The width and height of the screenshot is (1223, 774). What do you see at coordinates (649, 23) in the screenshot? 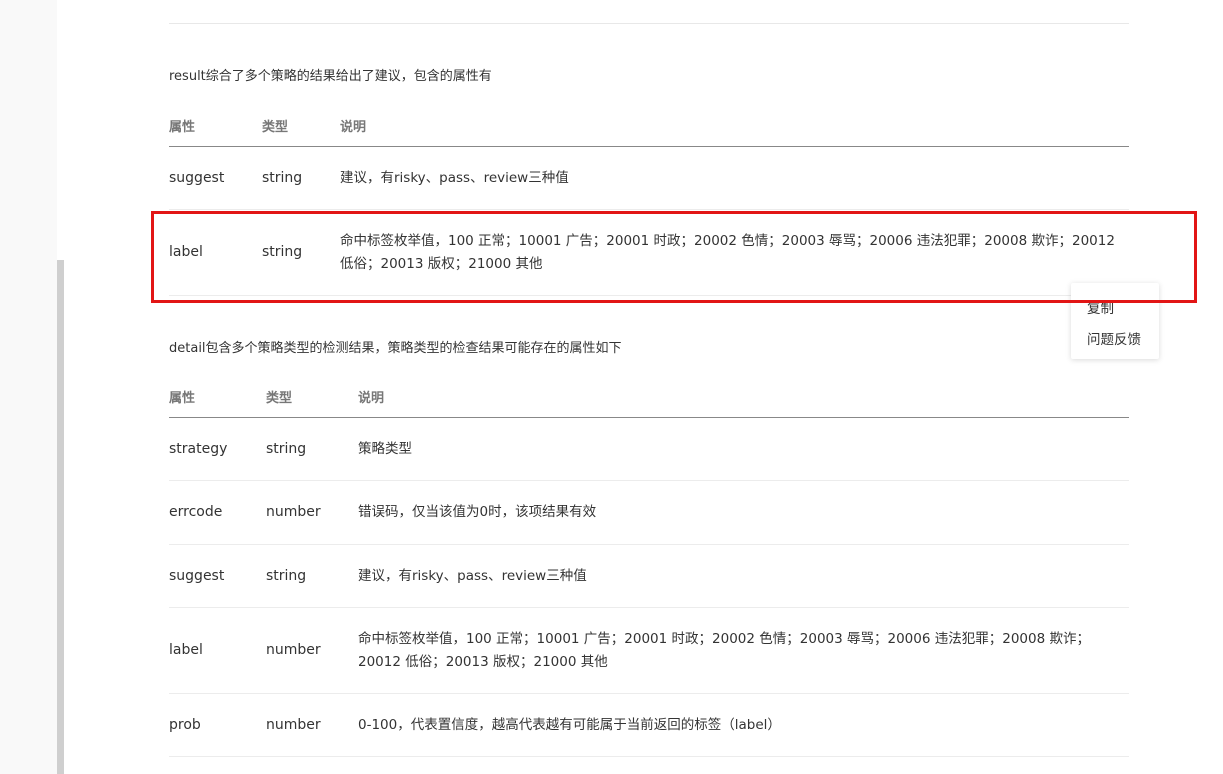
I see `divider` at bounding box center [649, 23].